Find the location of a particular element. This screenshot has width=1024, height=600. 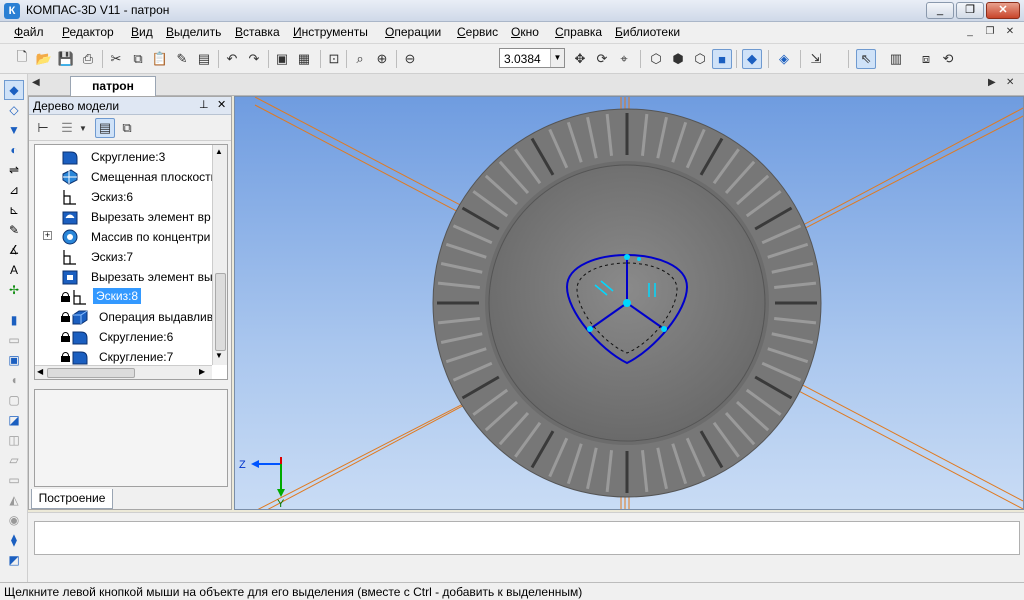

select-icon: ⇖ is located at coordinates (866, 59).